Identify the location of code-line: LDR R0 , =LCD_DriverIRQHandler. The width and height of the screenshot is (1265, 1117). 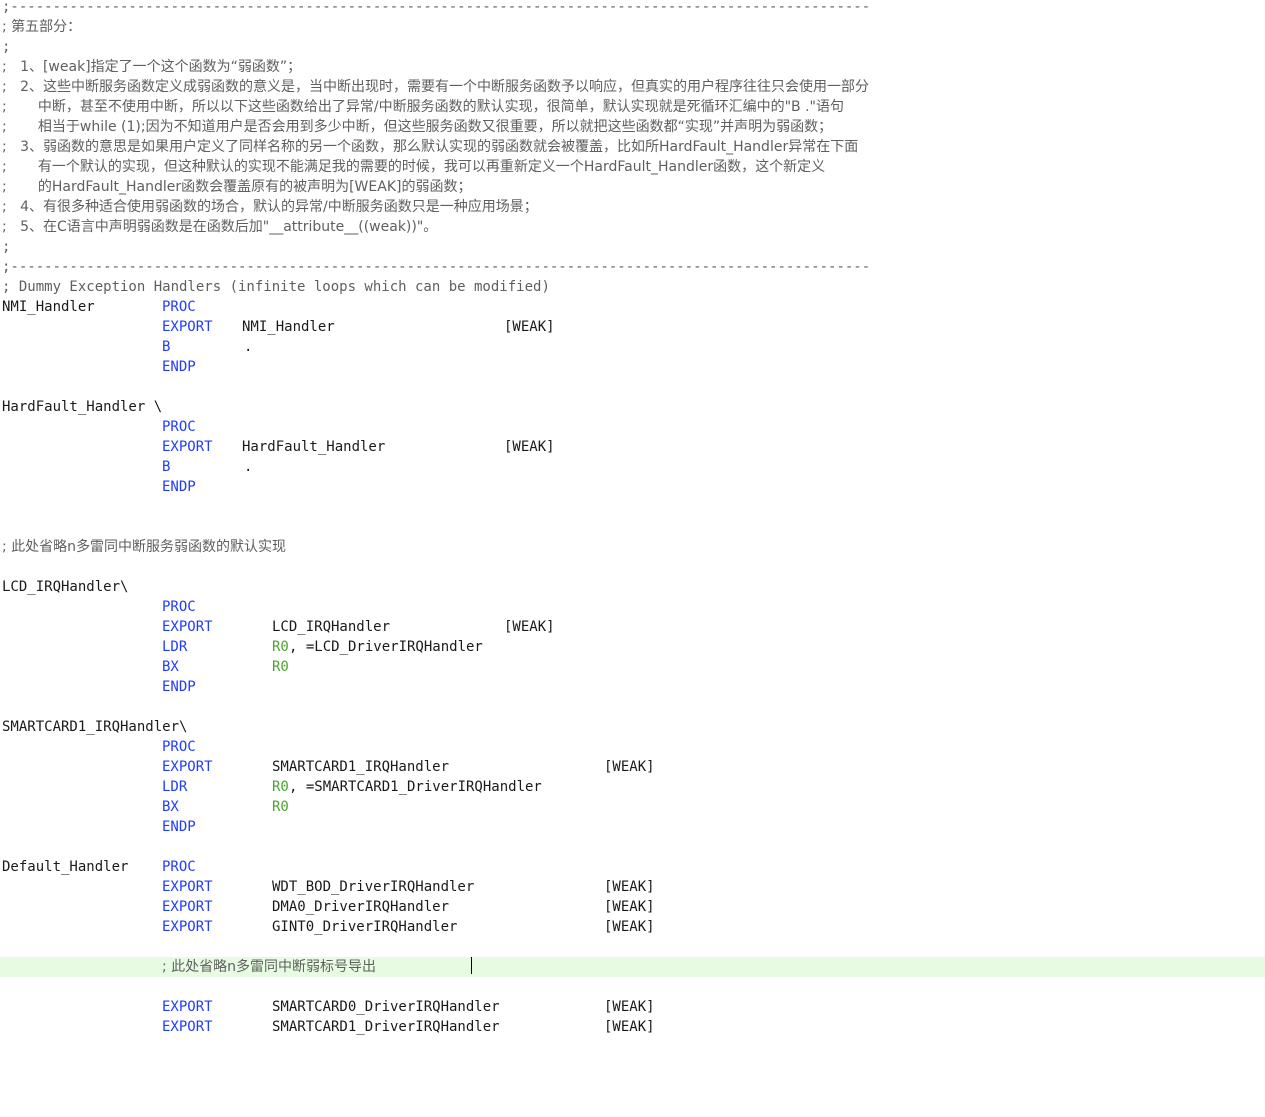
(632, 647).